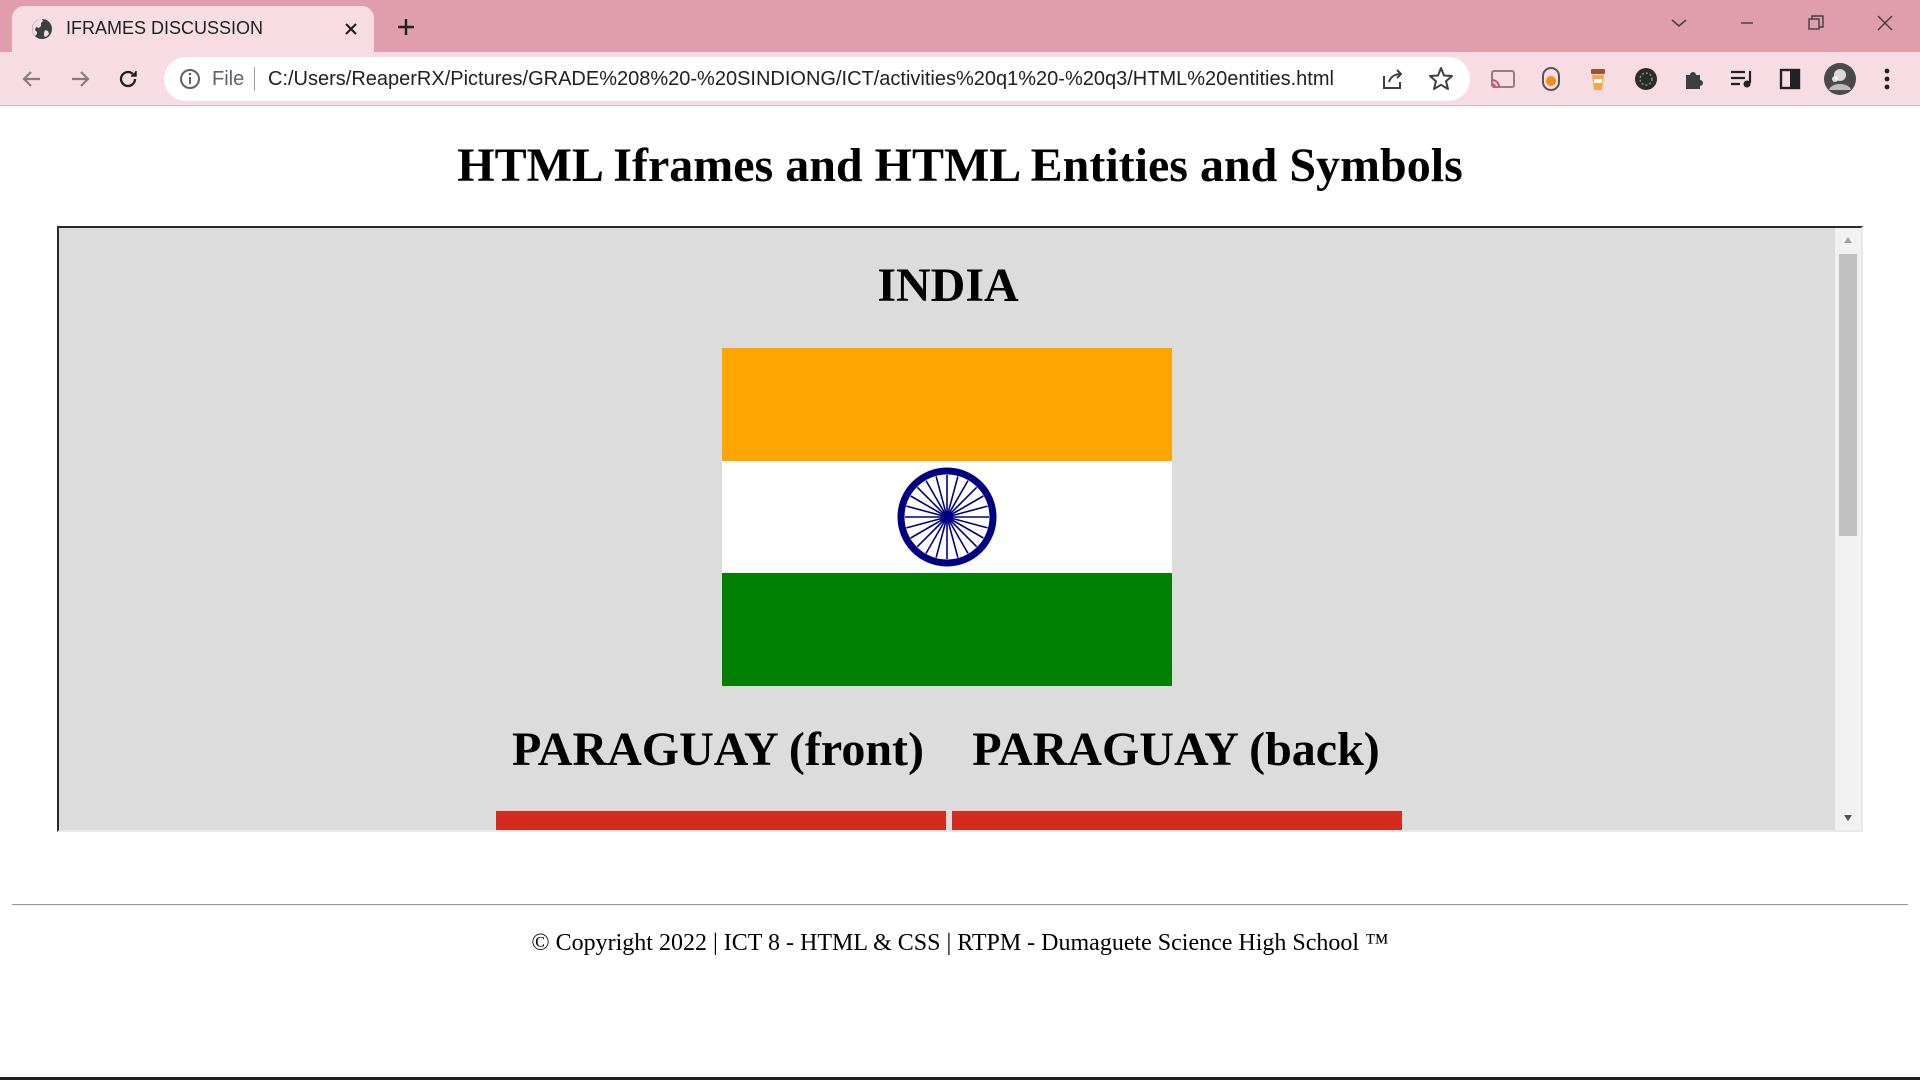  I want to click on footer-divider, so click(960, 905).